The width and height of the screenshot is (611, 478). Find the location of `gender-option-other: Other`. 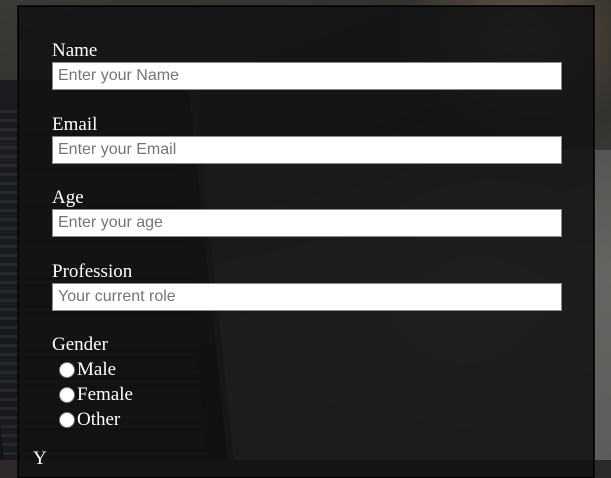

gender-option-other: Other is located at coordinates (309, 419).